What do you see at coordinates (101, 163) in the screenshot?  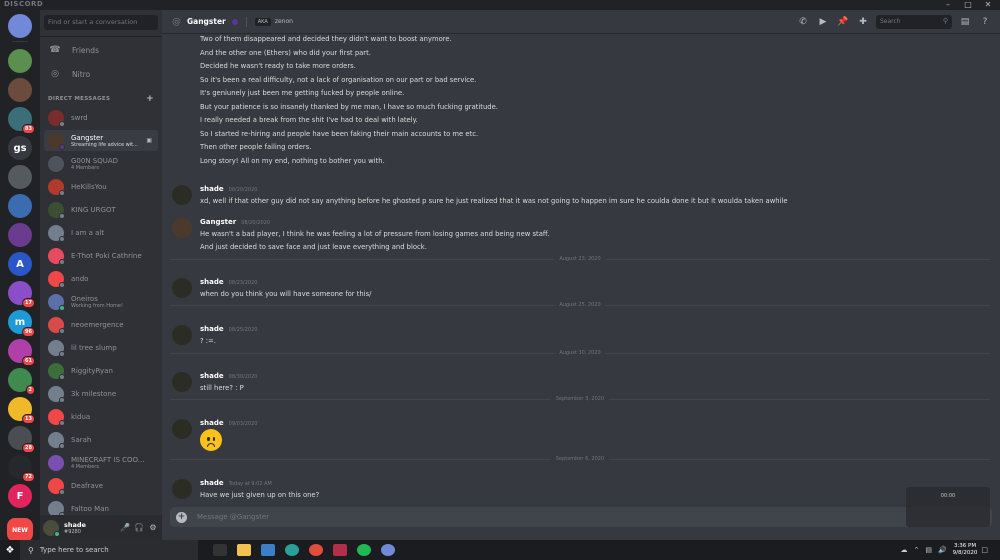 I see `dm-item: G00N SQUAD 4 Members` at bounding box center [101, 163].